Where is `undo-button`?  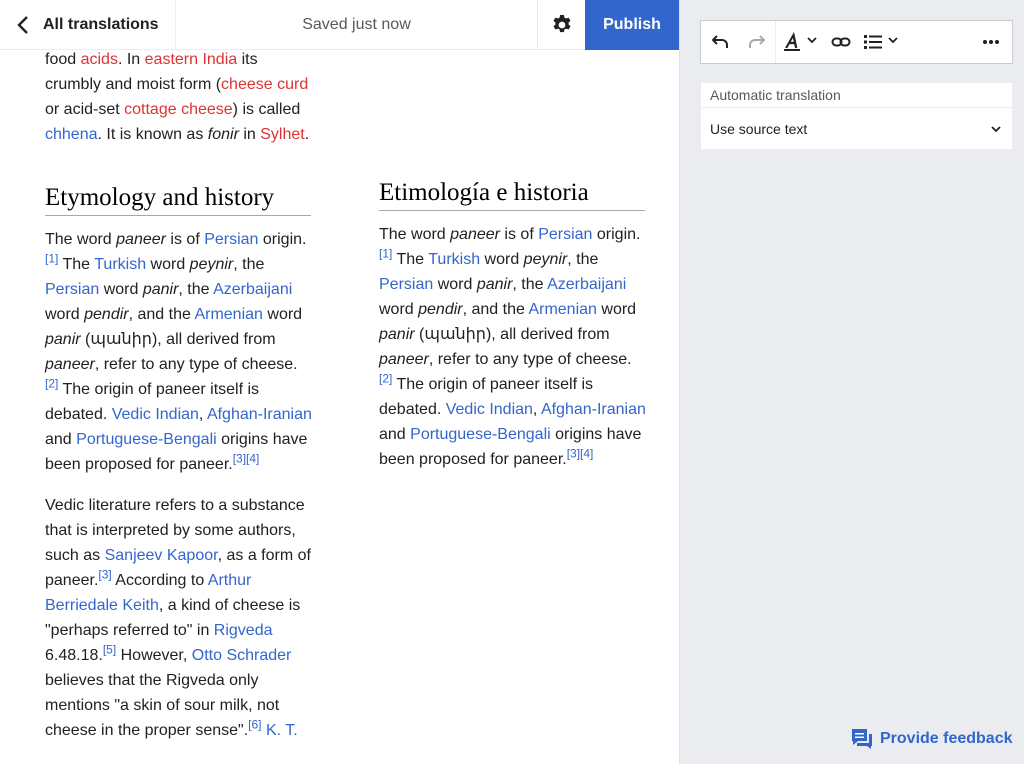
undo-button is located at coordinates (720, 42).